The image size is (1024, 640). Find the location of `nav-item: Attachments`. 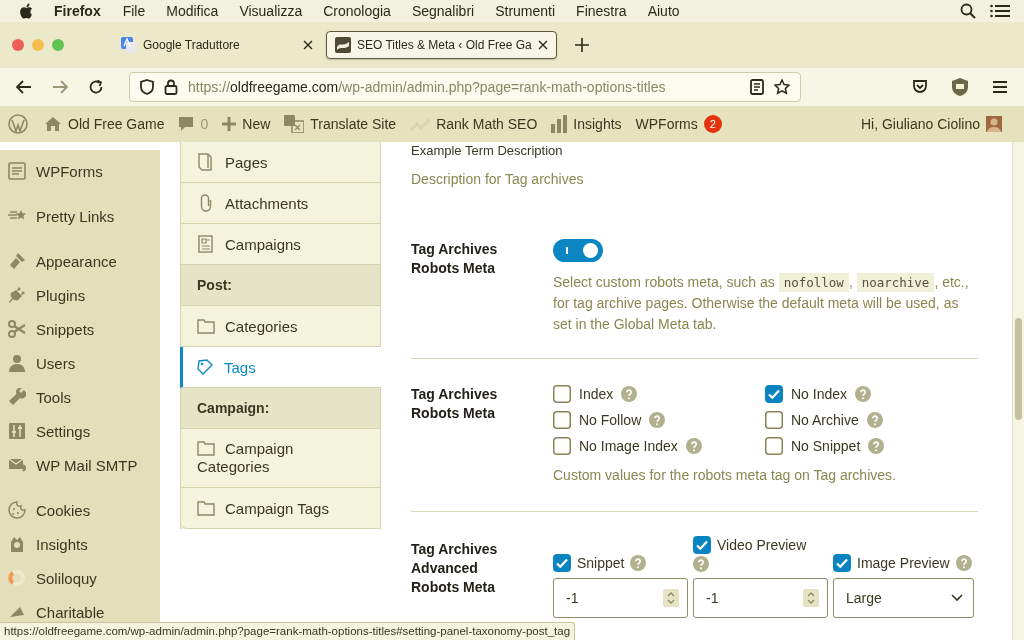

nav-item: Attachments is located at coordinates (280, 203).